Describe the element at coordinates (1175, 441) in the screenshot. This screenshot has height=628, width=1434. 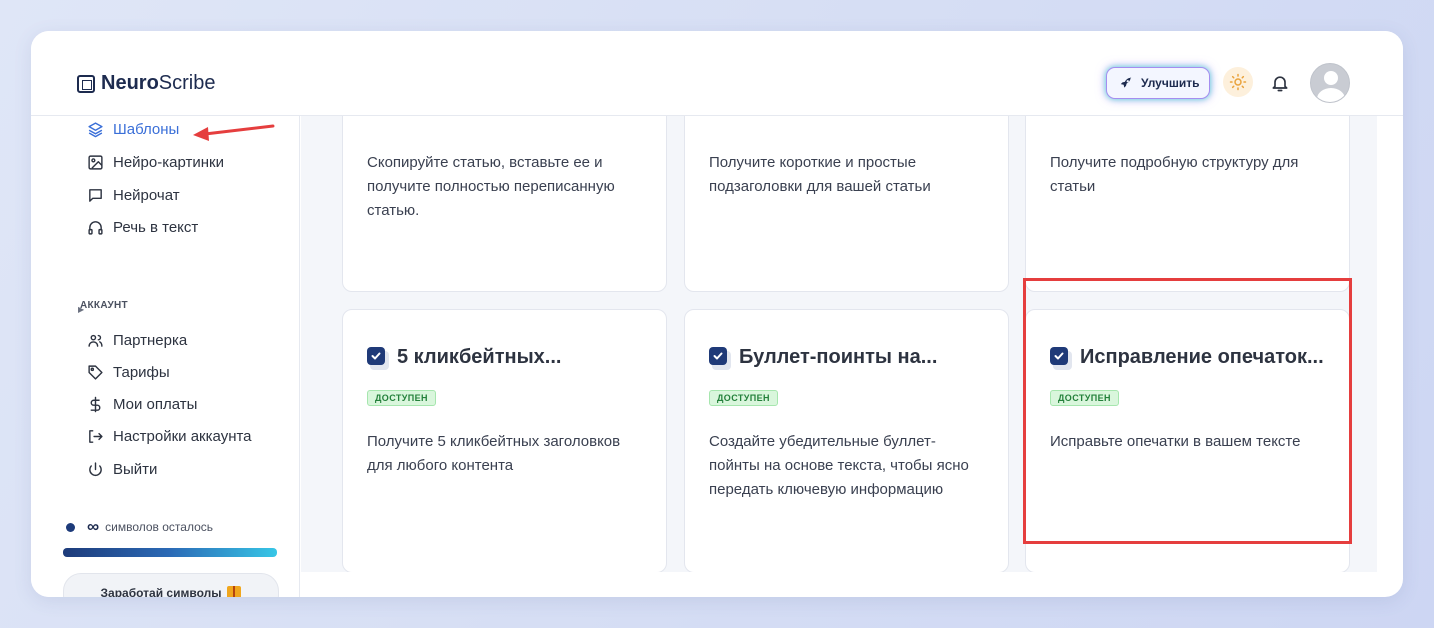
I see `card-description: Исправьте опечатки в вашем тексте` at that location.